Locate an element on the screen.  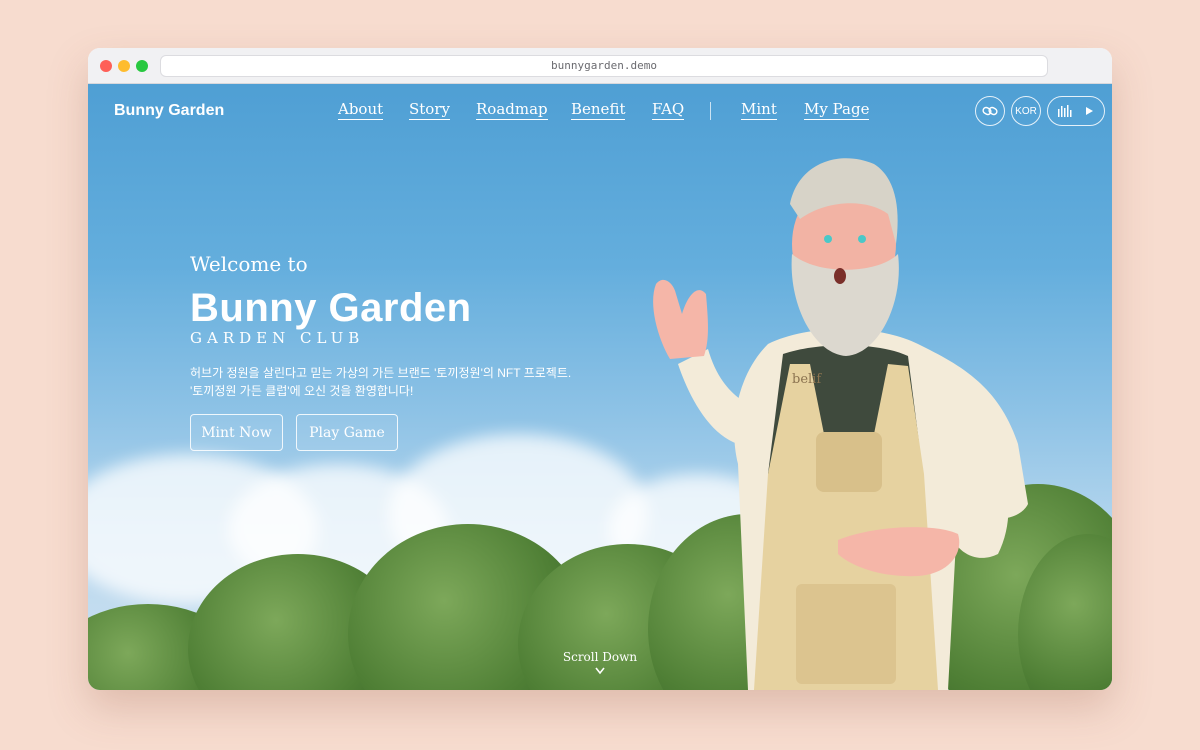
nav-story: Story is located at coordinates (429, 110).